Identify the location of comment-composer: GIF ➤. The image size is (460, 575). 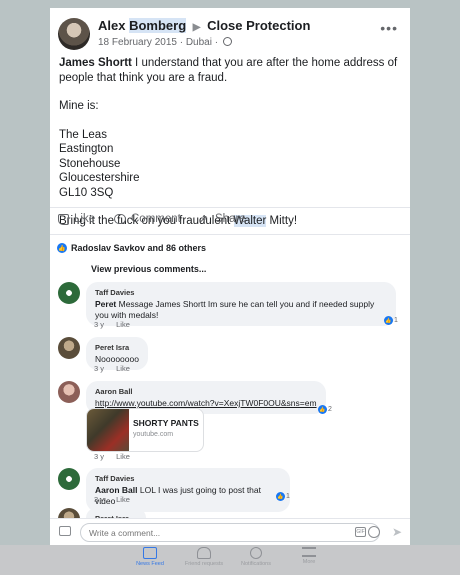
(230, 531).